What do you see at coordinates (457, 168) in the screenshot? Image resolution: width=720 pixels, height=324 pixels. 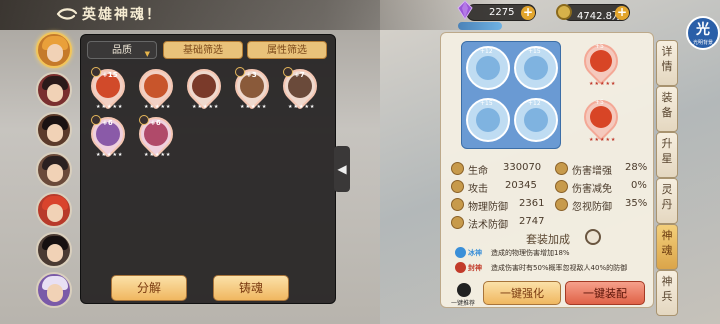 I see `hp-icon` at bounding box center [457, 168].